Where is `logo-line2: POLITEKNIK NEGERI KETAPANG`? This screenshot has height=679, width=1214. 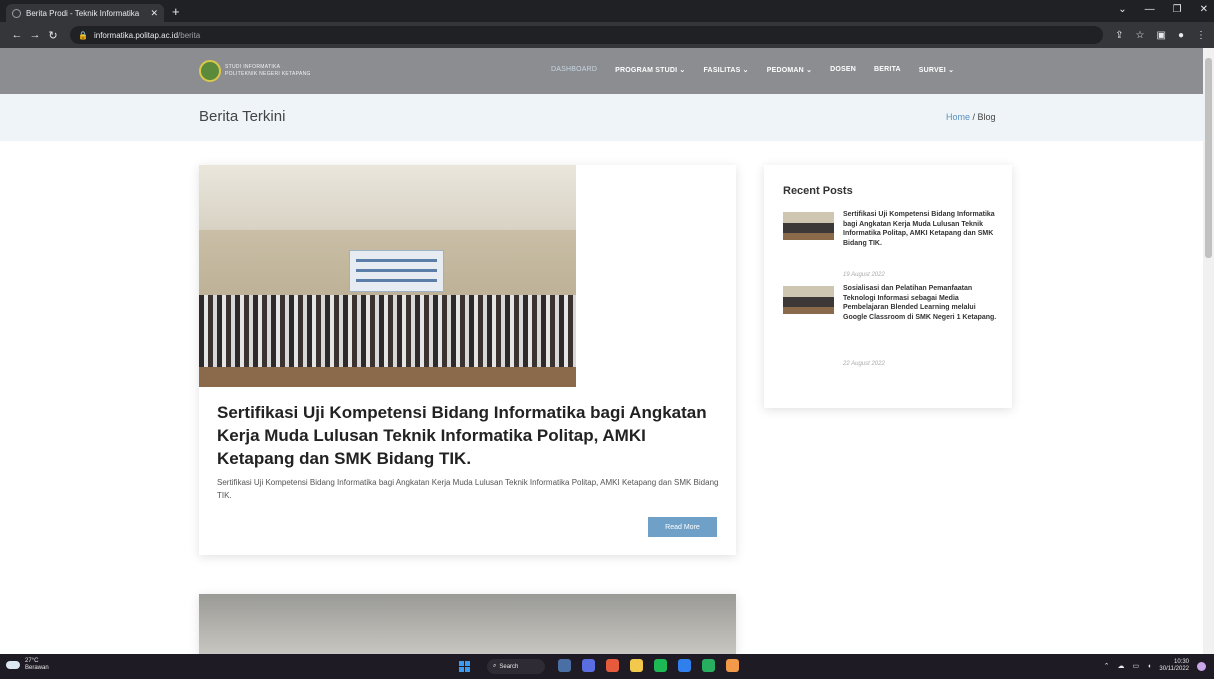 logo-line2: POLITEKNIK NEGERI KETAPANG is located at coordinates (268, 74).